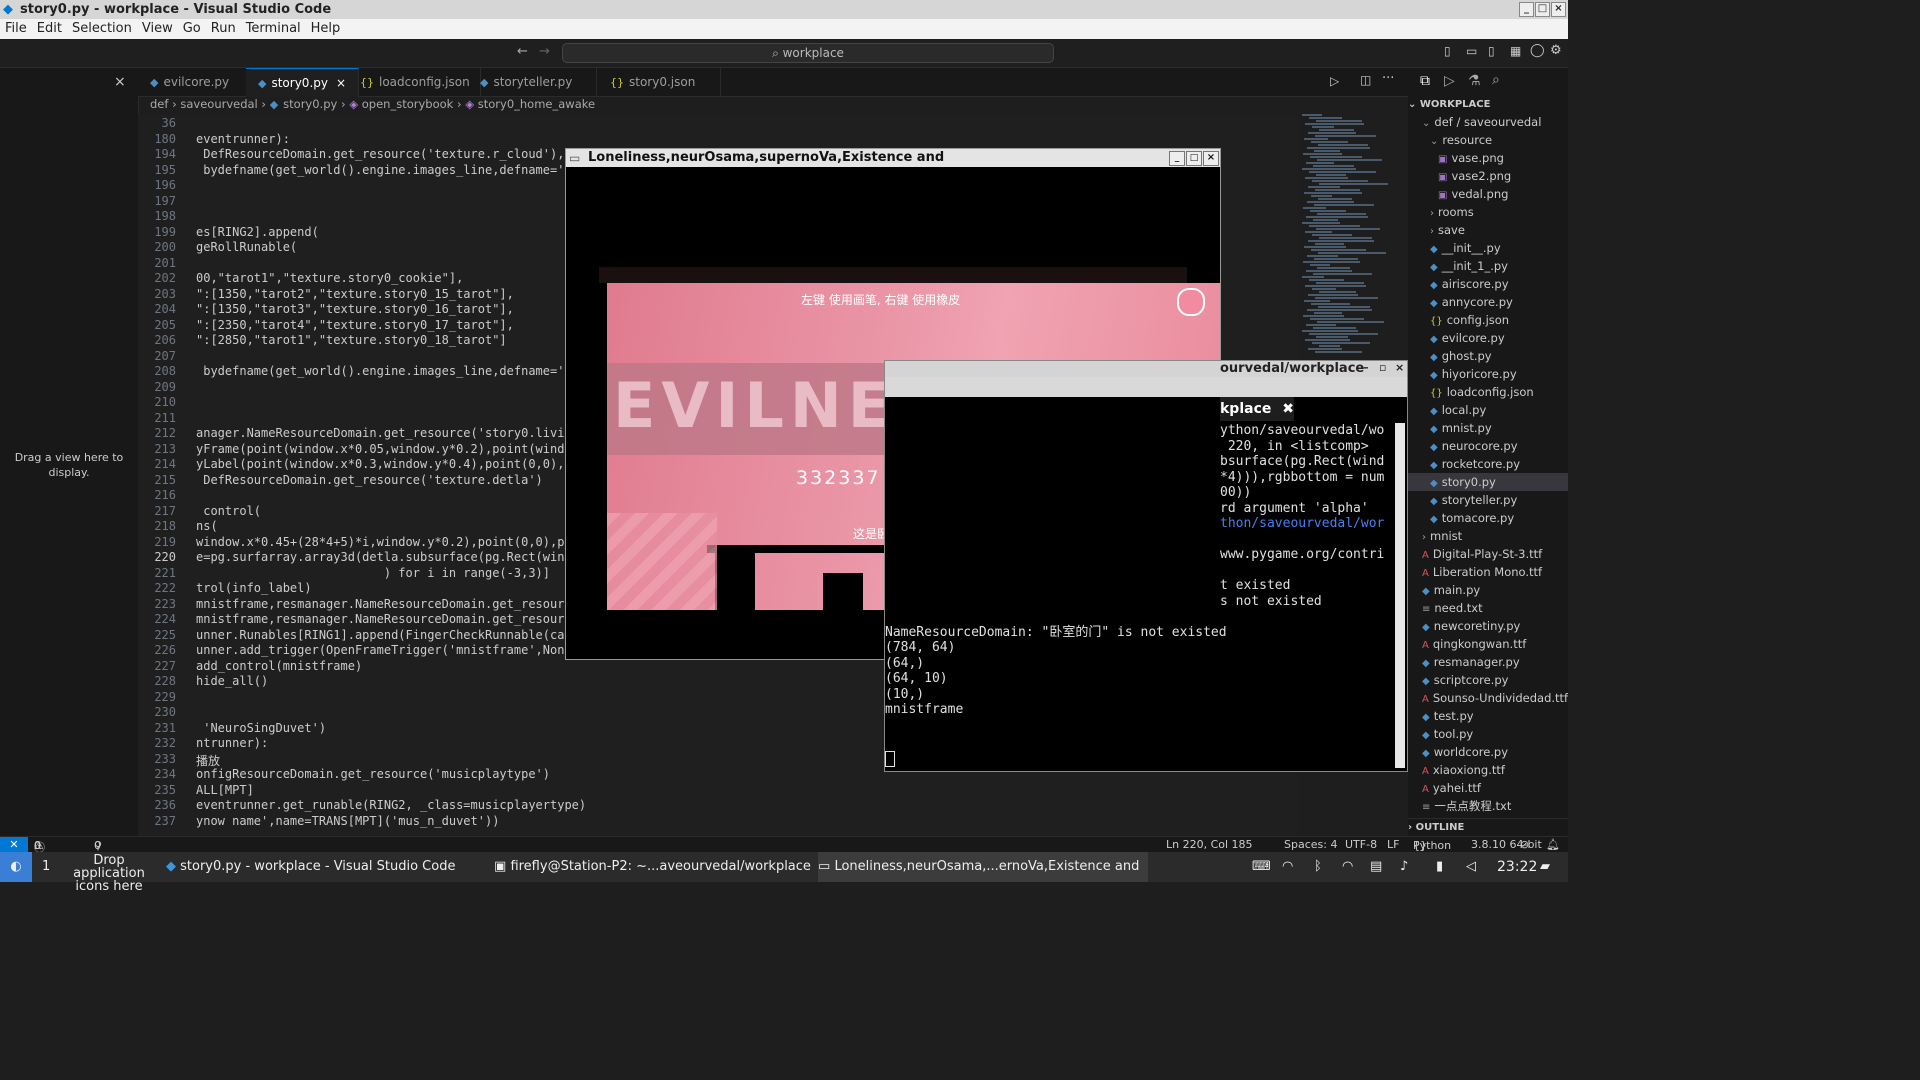 This screenshot has height=1080, width=1920. What do you see at coordinates (1515, 51) in the screenshot?
I see `customize-layout-icon: ▦` at bounding box center [1515, 51].